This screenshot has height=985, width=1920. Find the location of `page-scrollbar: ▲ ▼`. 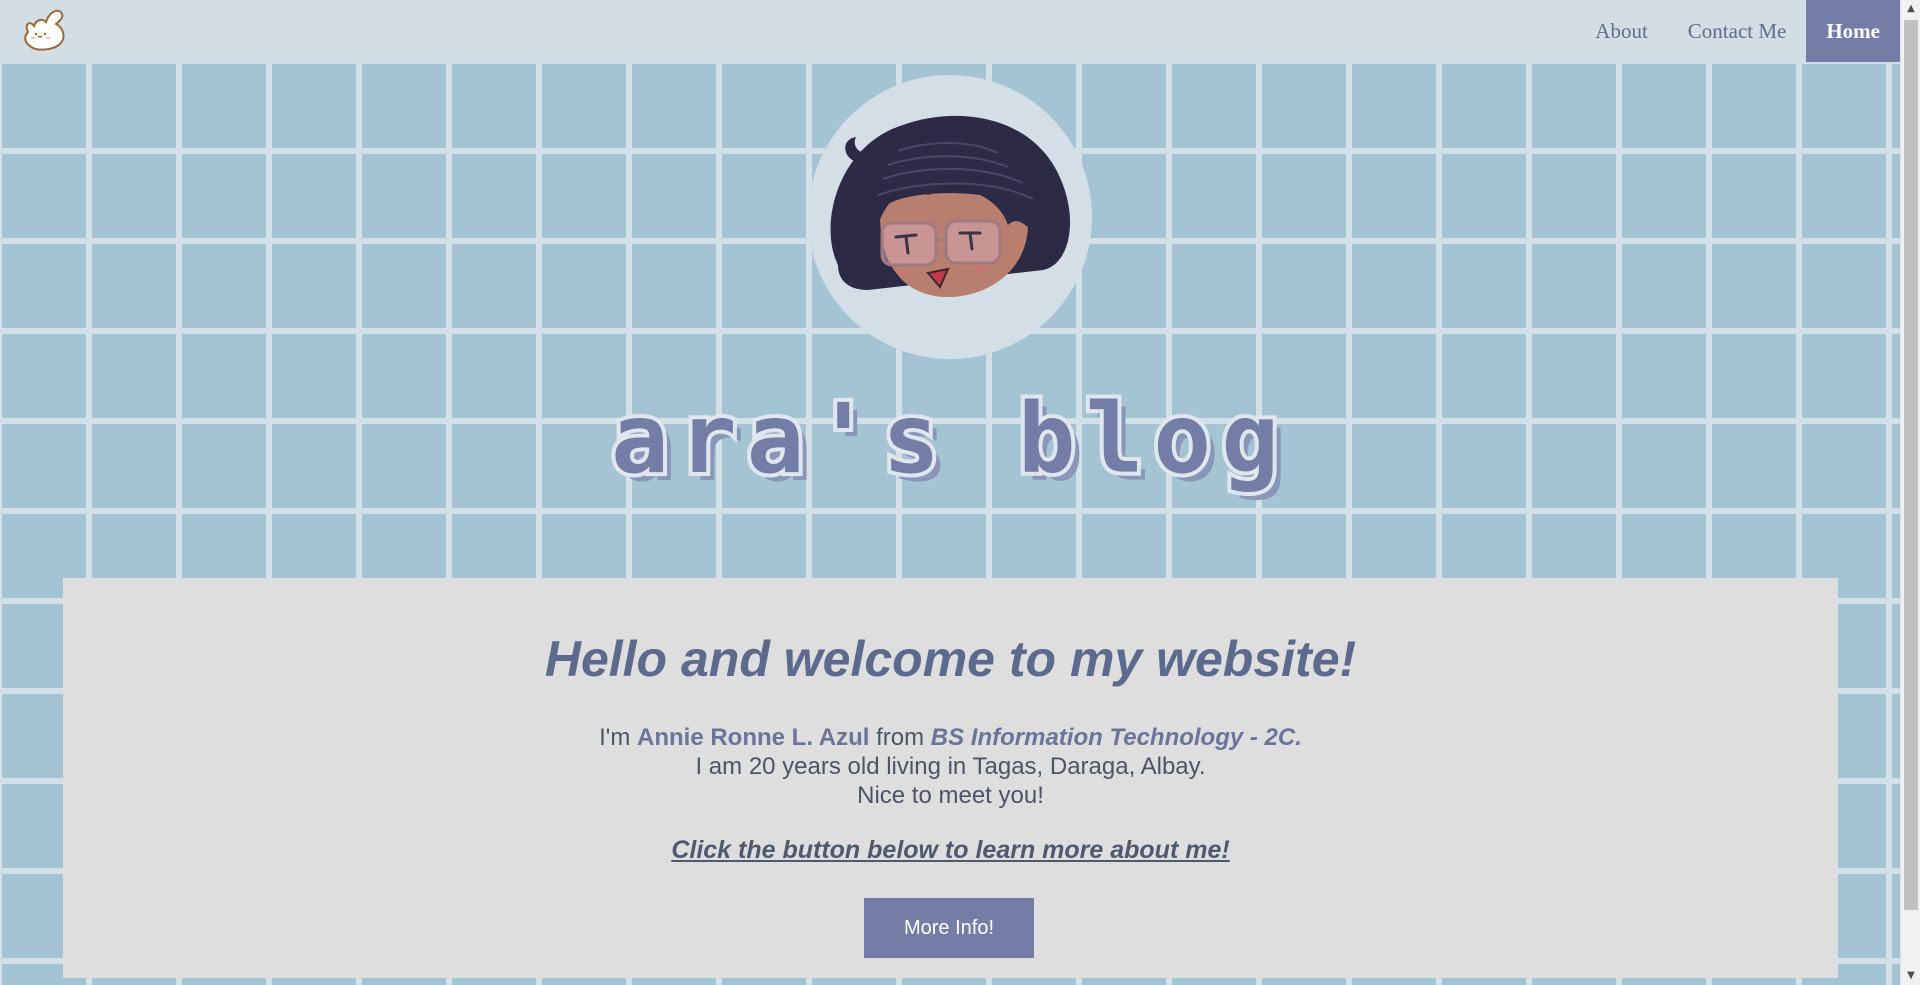

page-scrollbar: ▲ ▼ is located at coordinates (1910, 492).